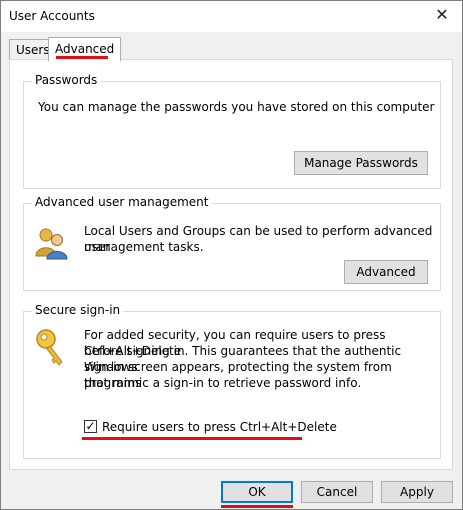 This screenshot has height=510, width=463. Describe the element at coordinates (51, 349) in the screenshot. I see `key-icon` at that location.